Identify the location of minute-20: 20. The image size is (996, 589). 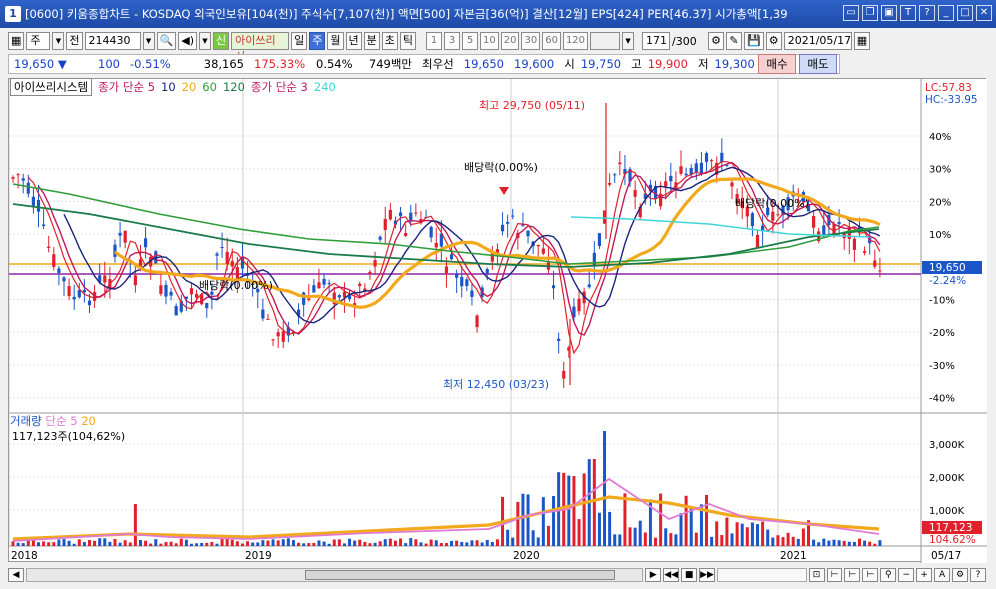
(510, 41).